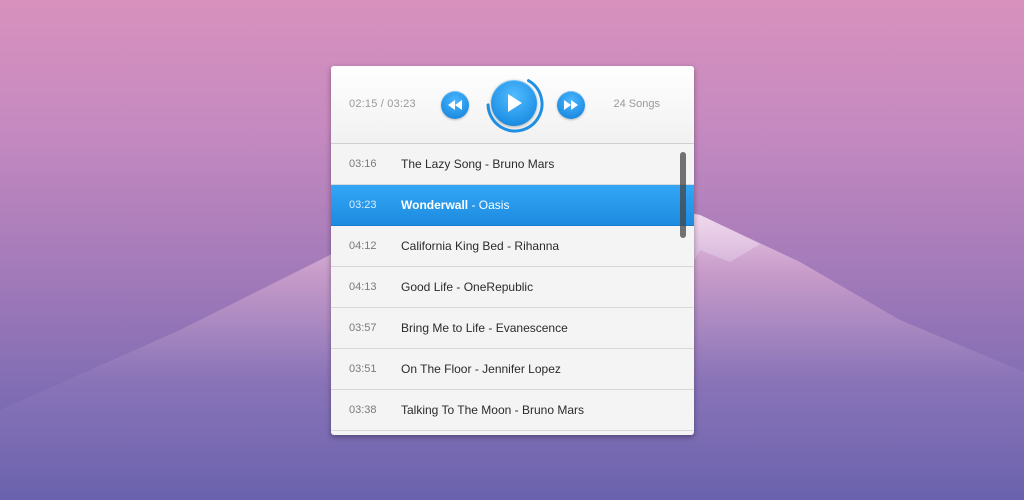  I want to click on play-icon, so click(515, 103).